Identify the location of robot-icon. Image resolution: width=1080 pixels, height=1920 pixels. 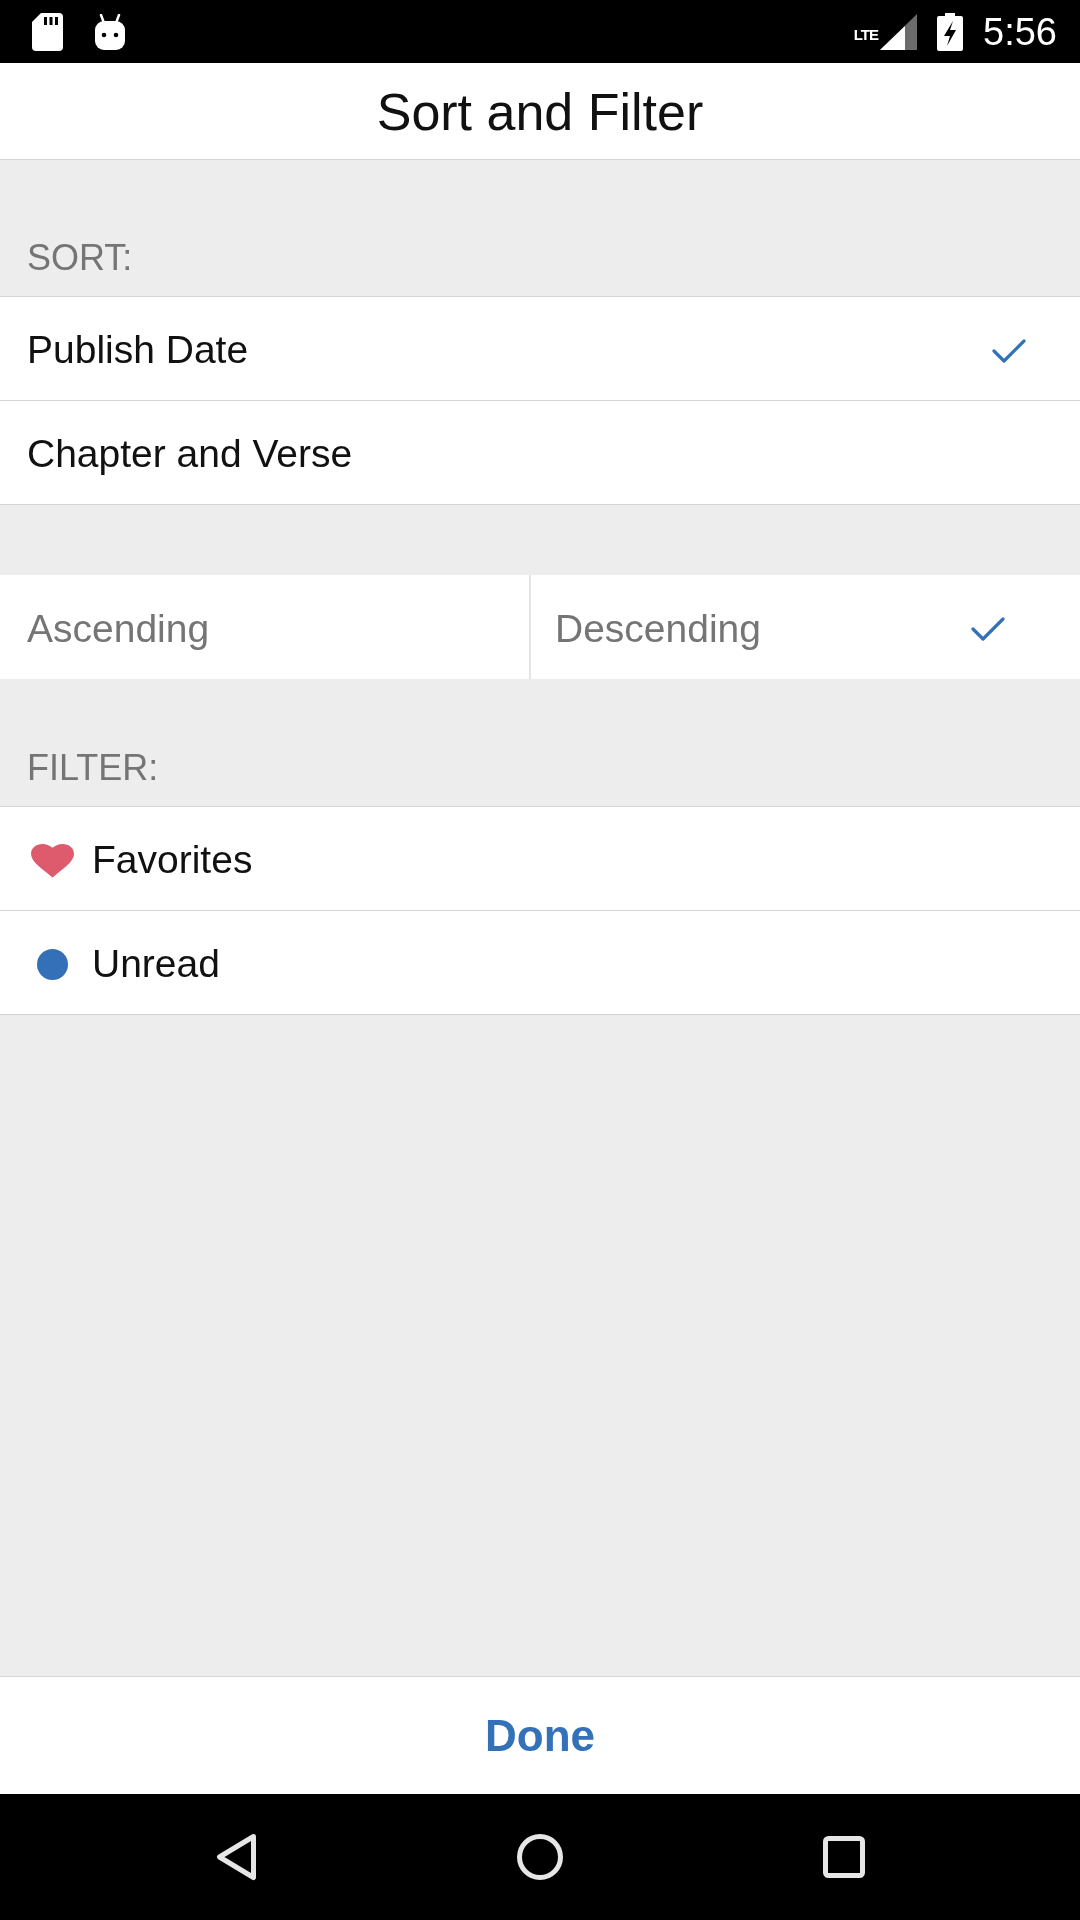
(110, 31).